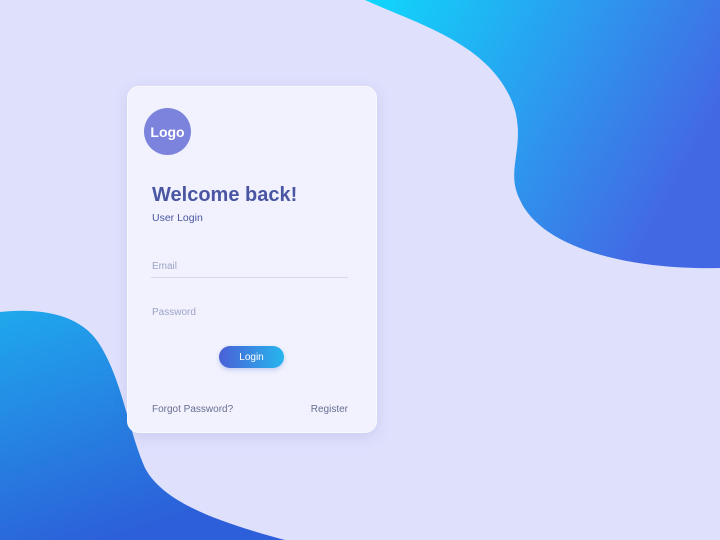  What do you see at coordinates (177, 218) in the screenshot?
I see `user-login-subtitle: User Login` at bounding box center [177, 218].